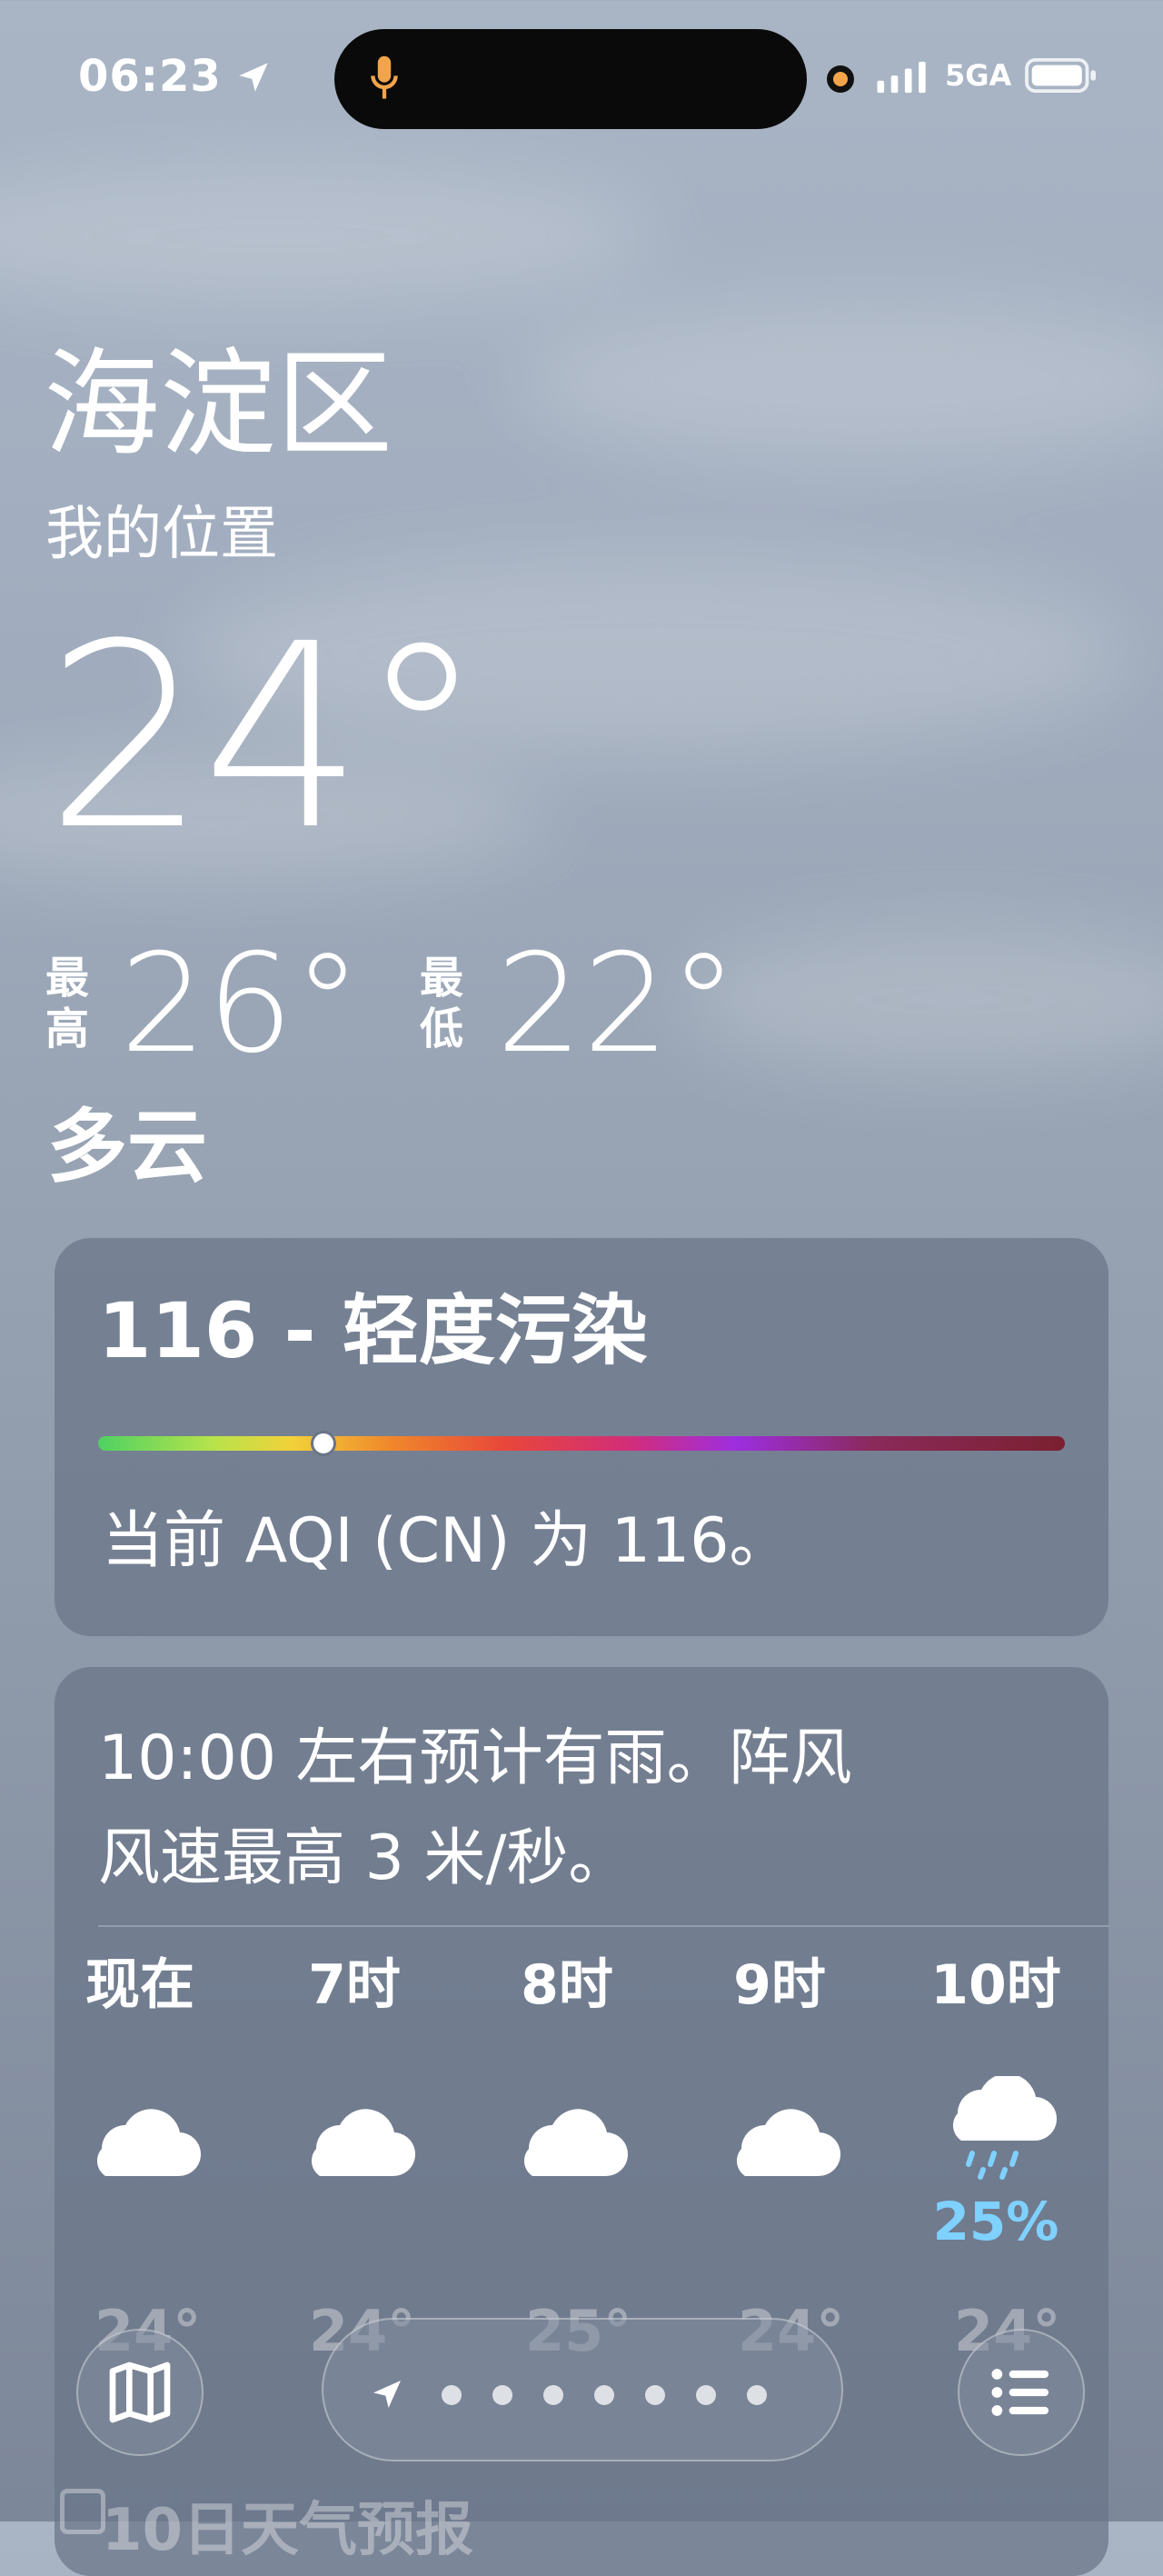 The image size is (1163, 2576). What do you see at coordinates (82, 2511) in the screenshot?
I see `calendar-icon` at bounding box center [82, 2511].